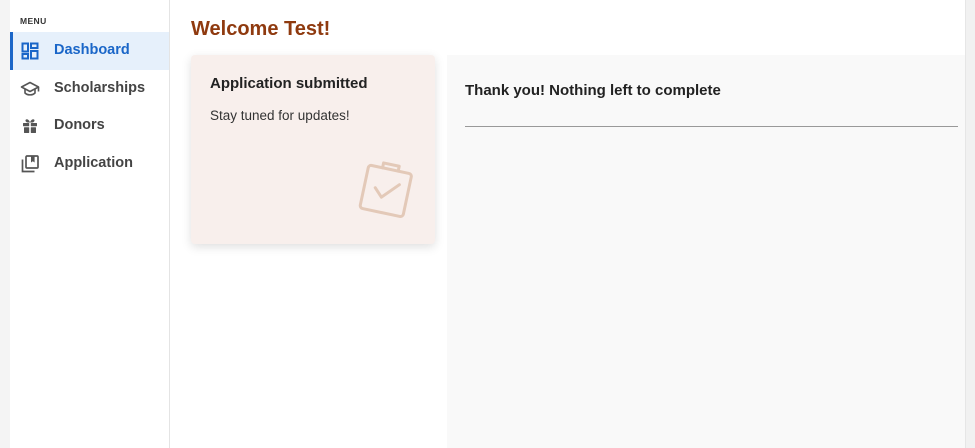 The height and width of the screenshot is (448, 975). I want to click on status-card-title: Application submitted, so click(289, 83).